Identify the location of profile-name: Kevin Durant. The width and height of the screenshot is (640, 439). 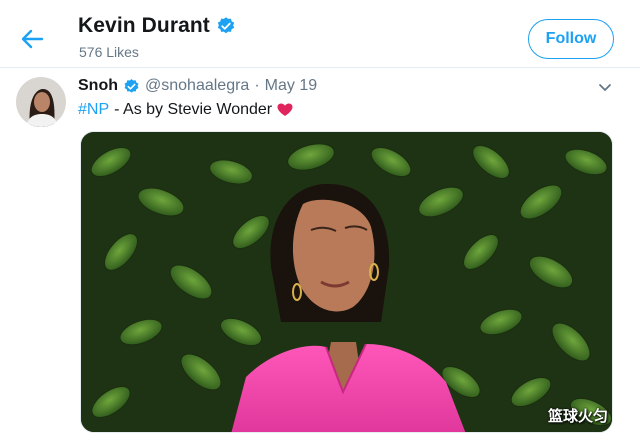
(144, 25).